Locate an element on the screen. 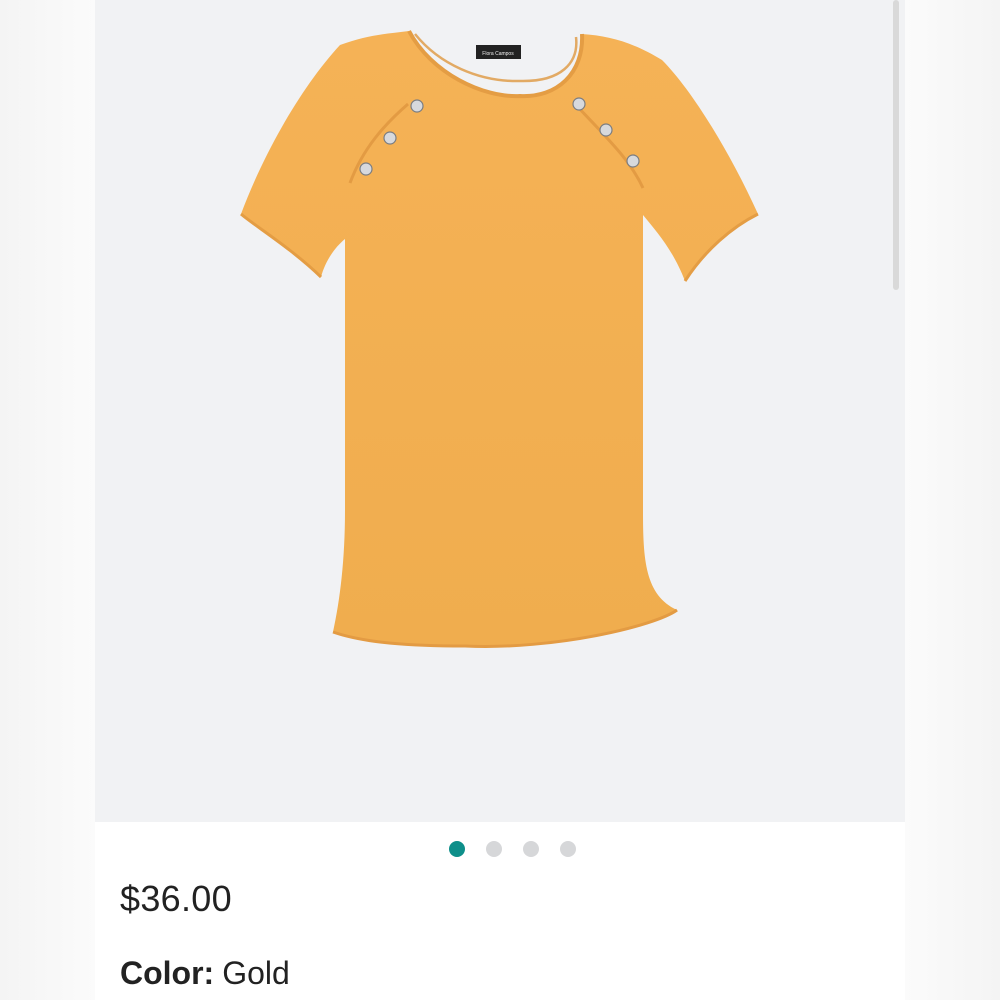 This screenshot has width=1000, height=1000. color-row: Color: Gold is located at coordinates (205, 973).